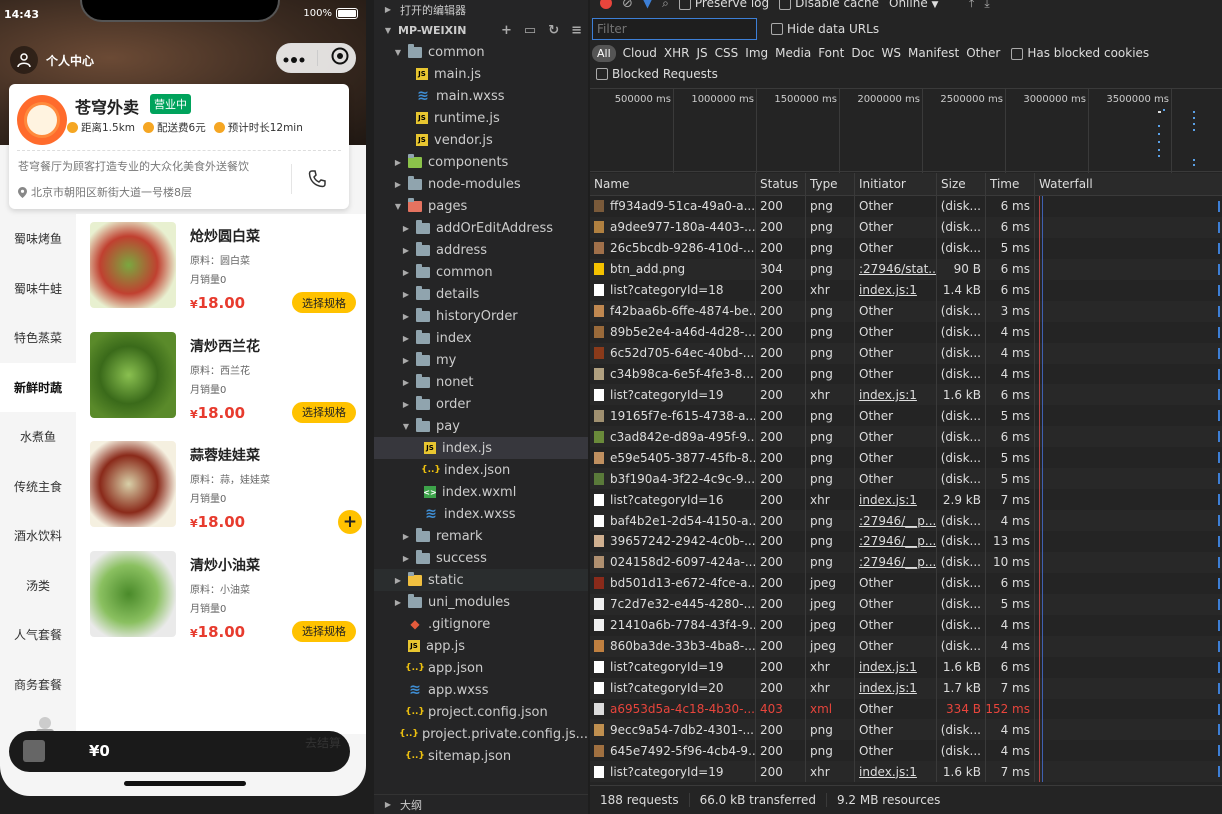  What do you see at coordinates (604, 53) in the screenshot?
I see `type-filter-all: All` at bounding box center [604, 53].